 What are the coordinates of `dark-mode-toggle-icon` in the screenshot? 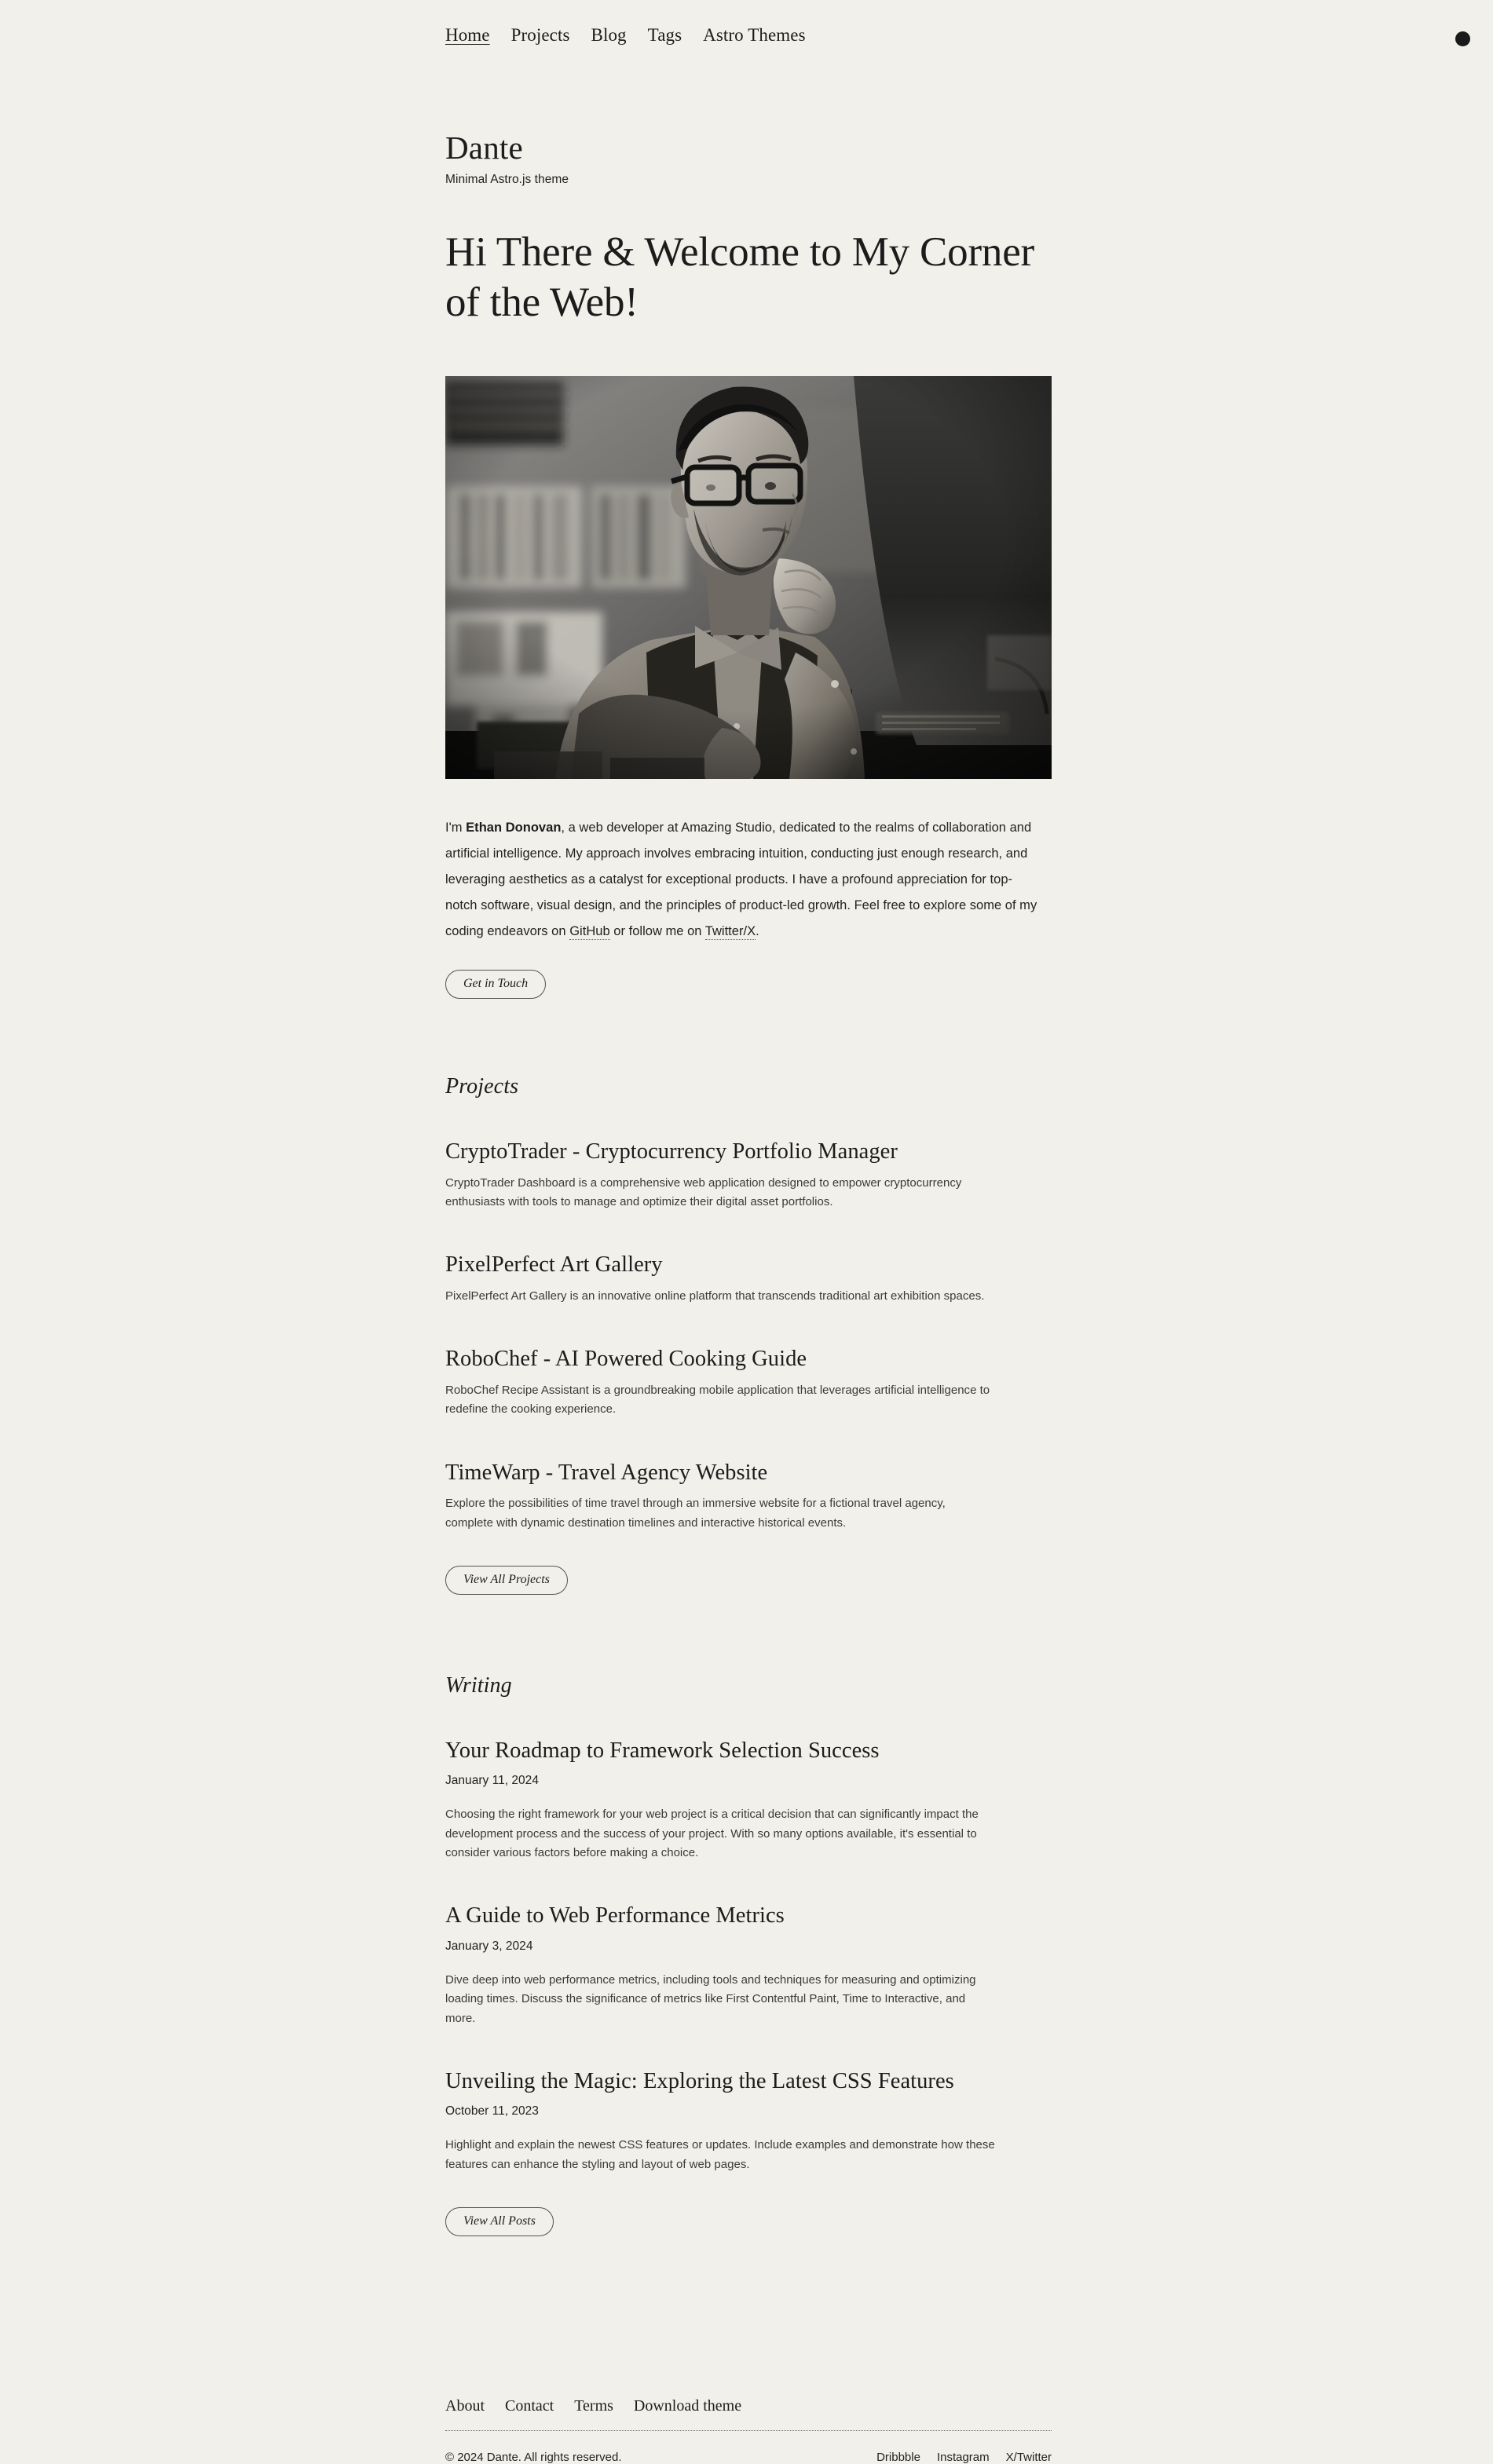 It's located at (1462, 39).